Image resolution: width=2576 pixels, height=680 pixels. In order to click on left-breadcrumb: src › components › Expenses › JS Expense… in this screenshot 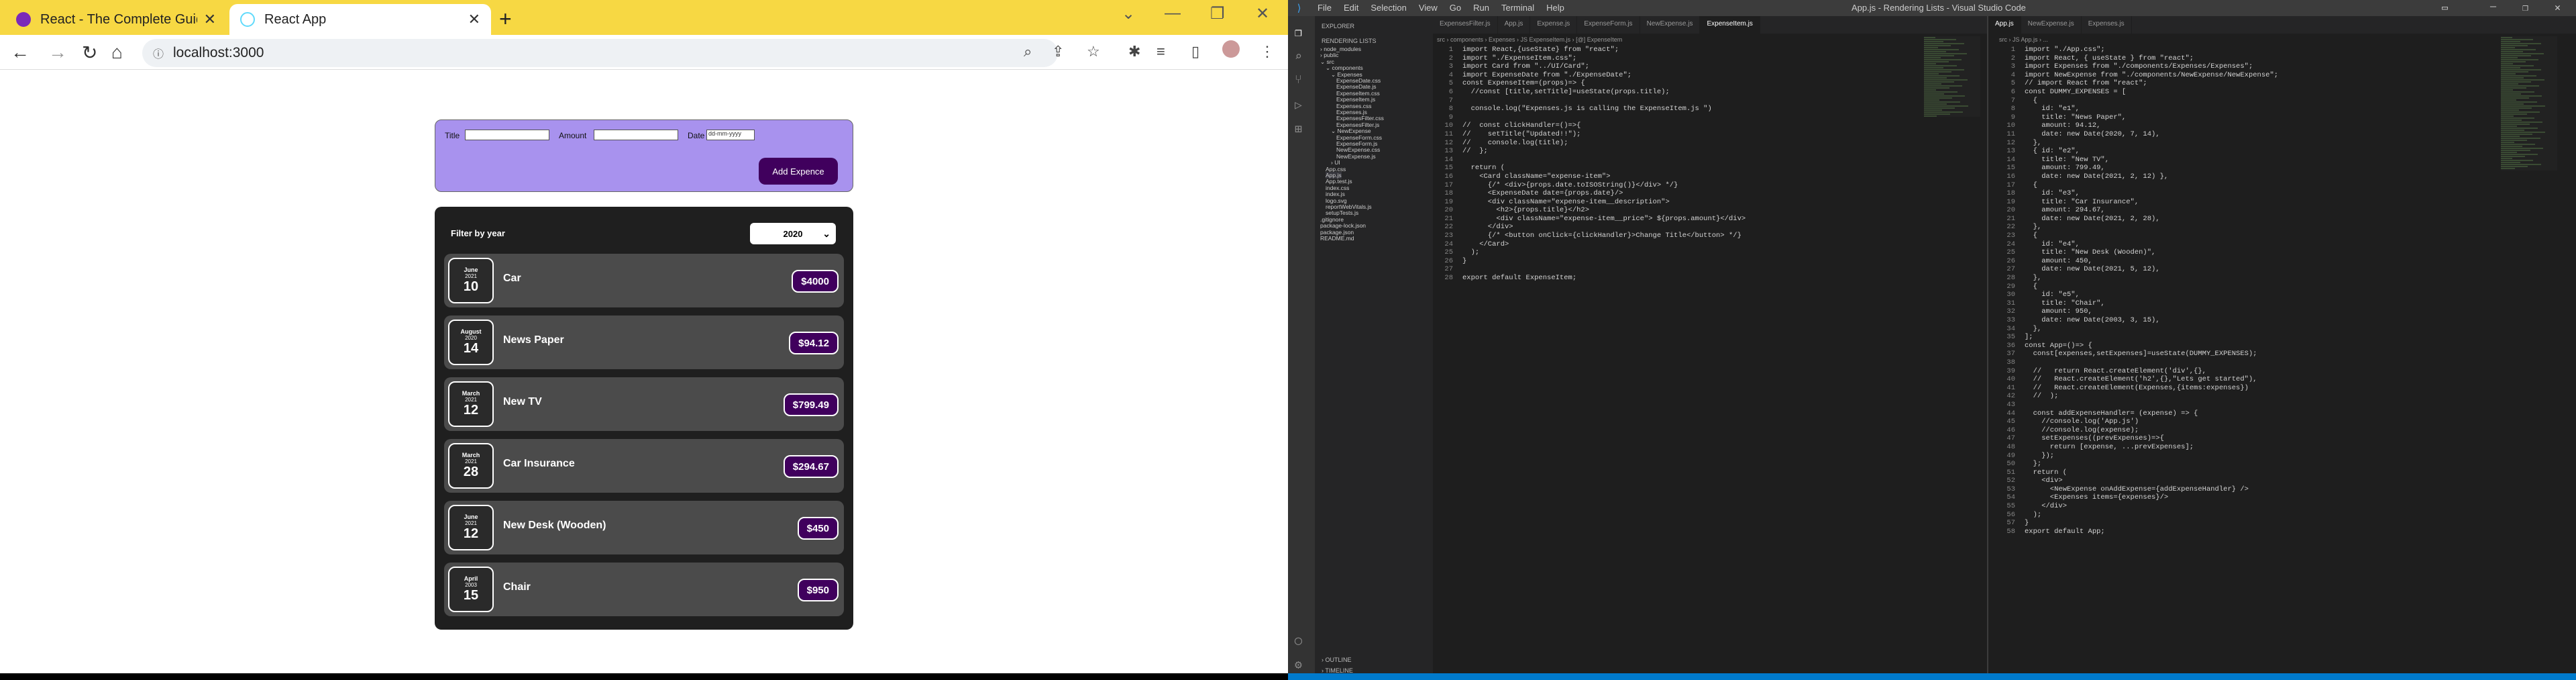, I will do `click(1530, 39)`.